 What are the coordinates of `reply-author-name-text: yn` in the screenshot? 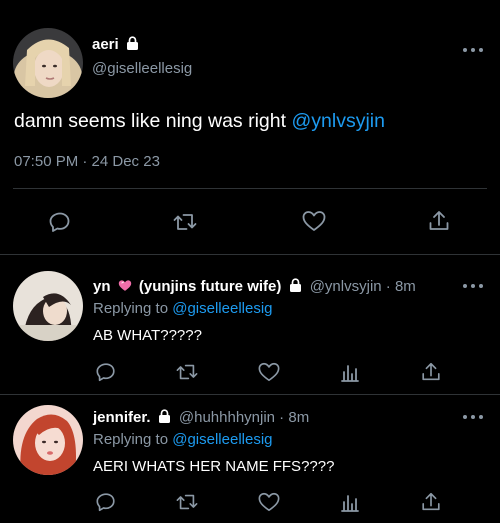 It's located at (102, 286).